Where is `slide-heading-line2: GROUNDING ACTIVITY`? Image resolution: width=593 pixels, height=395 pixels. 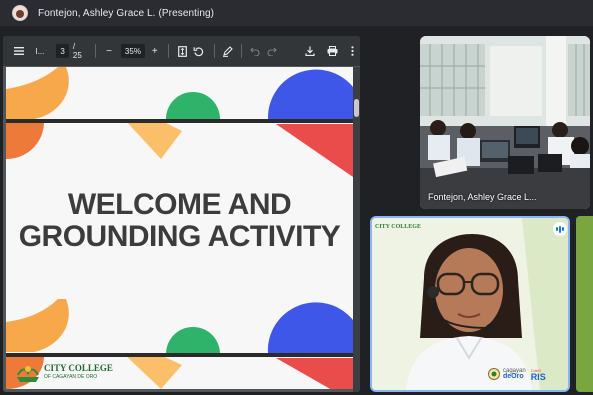
slide-heading-line2: GROUNDING ACTIVITY is located at coordinates (179, 236).